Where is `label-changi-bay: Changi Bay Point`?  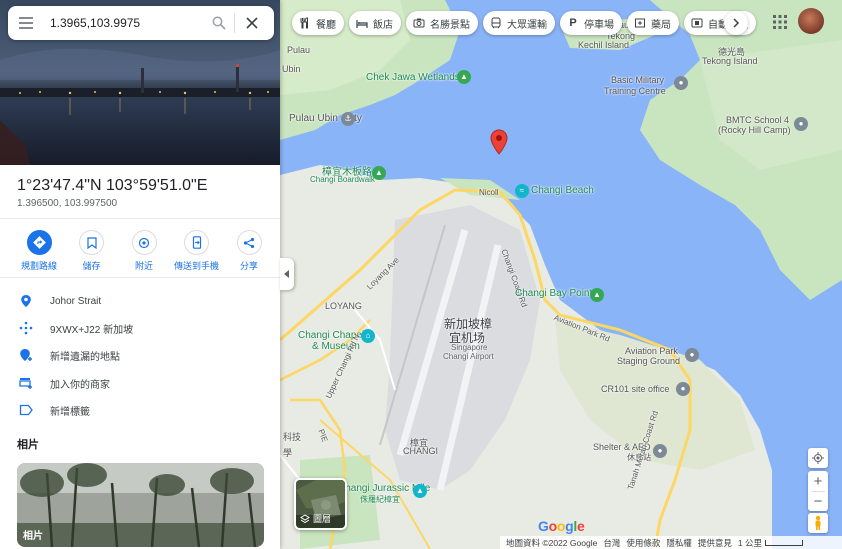 label-changi-bay: Changi Bay Point is located at coordinates (553, 293).